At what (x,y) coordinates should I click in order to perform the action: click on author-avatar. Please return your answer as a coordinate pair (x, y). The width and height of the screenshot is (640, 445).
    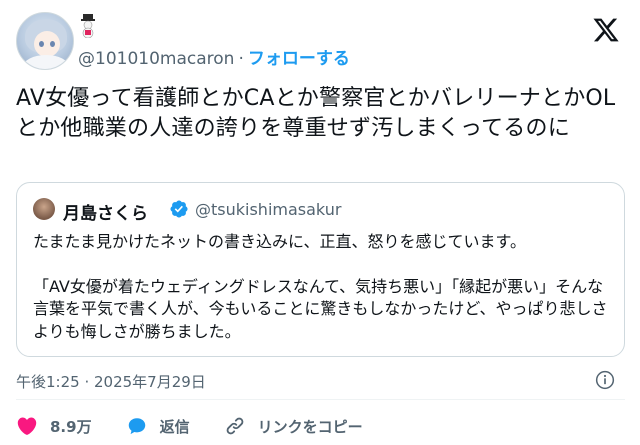
    Looking at the image, I should click on (45, 41).